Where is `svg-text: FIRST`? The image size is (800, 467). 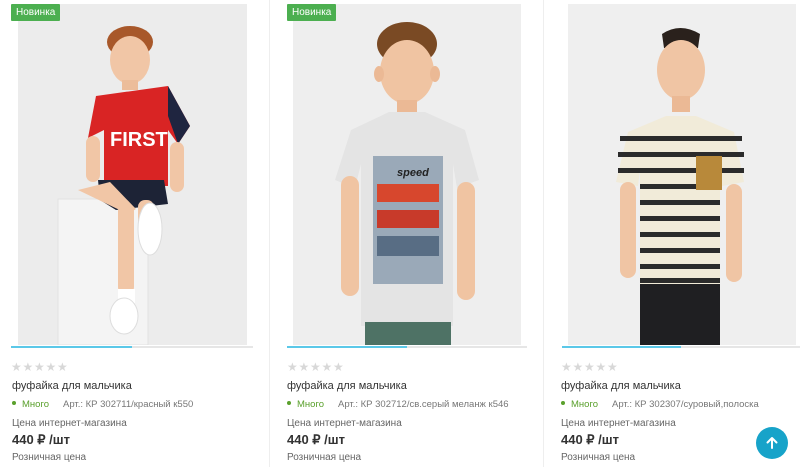 svg-text: FIRST is located at coordinates (139, 140).